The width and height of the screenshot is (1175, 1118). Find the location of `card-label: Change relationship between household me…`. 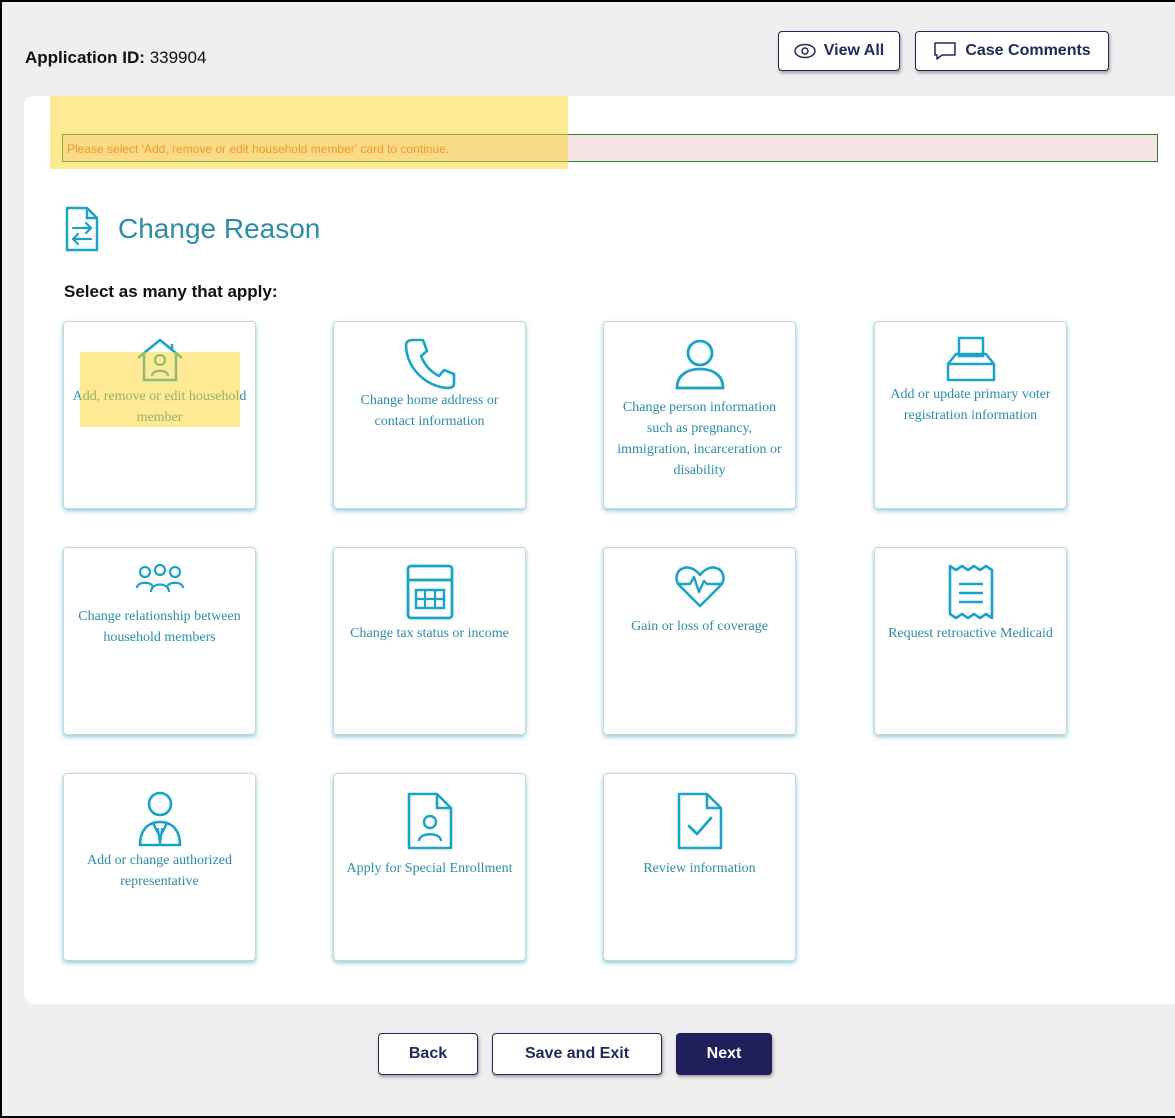

card-label: Change relationship between household me… is located at coordinates (159, 627).